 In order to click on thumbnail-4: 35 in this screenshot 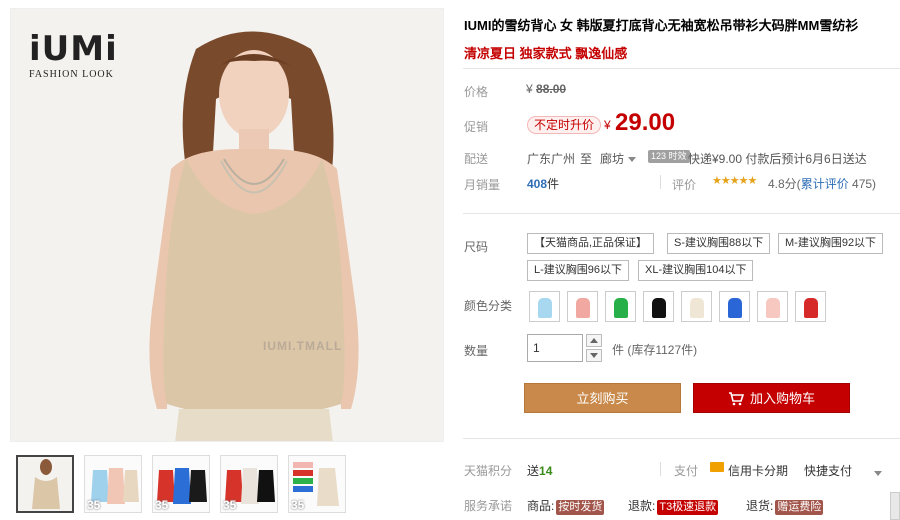, I will do `click(249, 484)`.